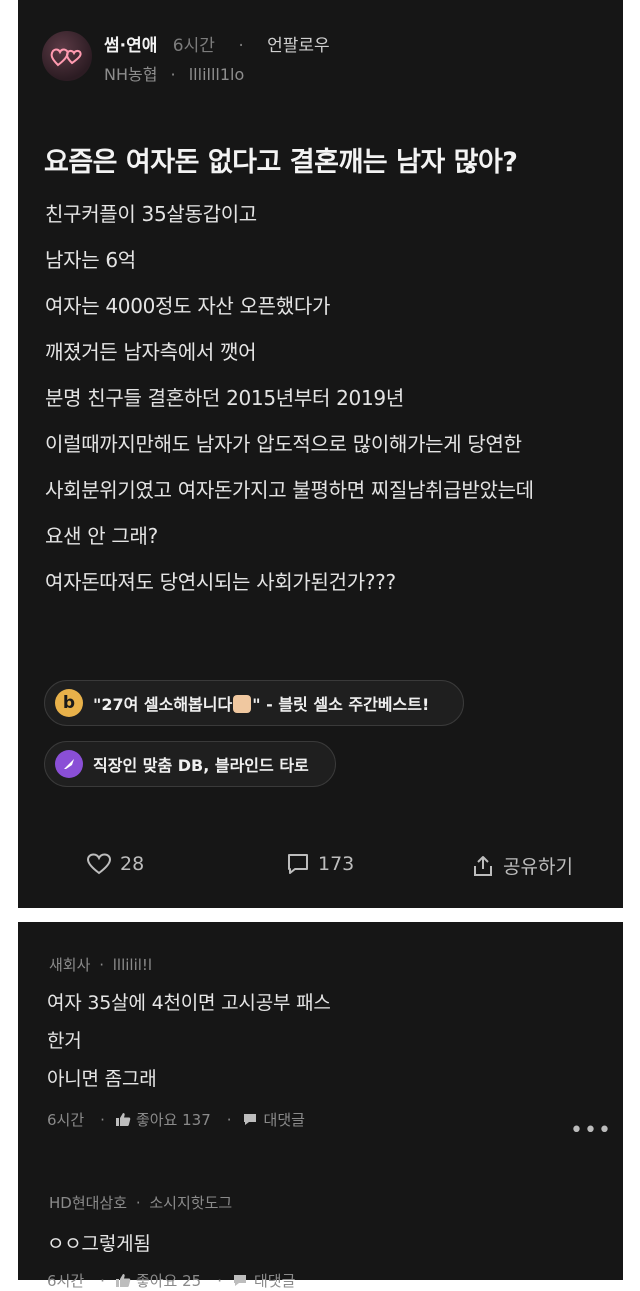 The height and width of the screenshot is (1291, 640). I want to click on like-count: 28, so click(132, 864).